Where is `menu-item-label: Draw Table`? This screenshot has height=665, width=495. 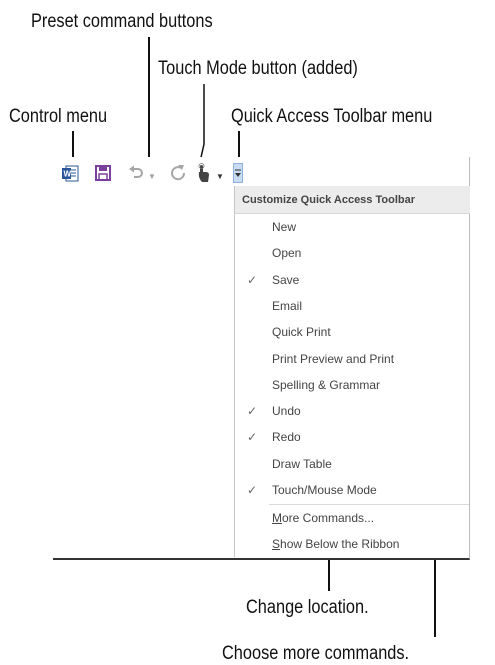 menu-item-label: Draw Table is located at coordinates (302, 463).